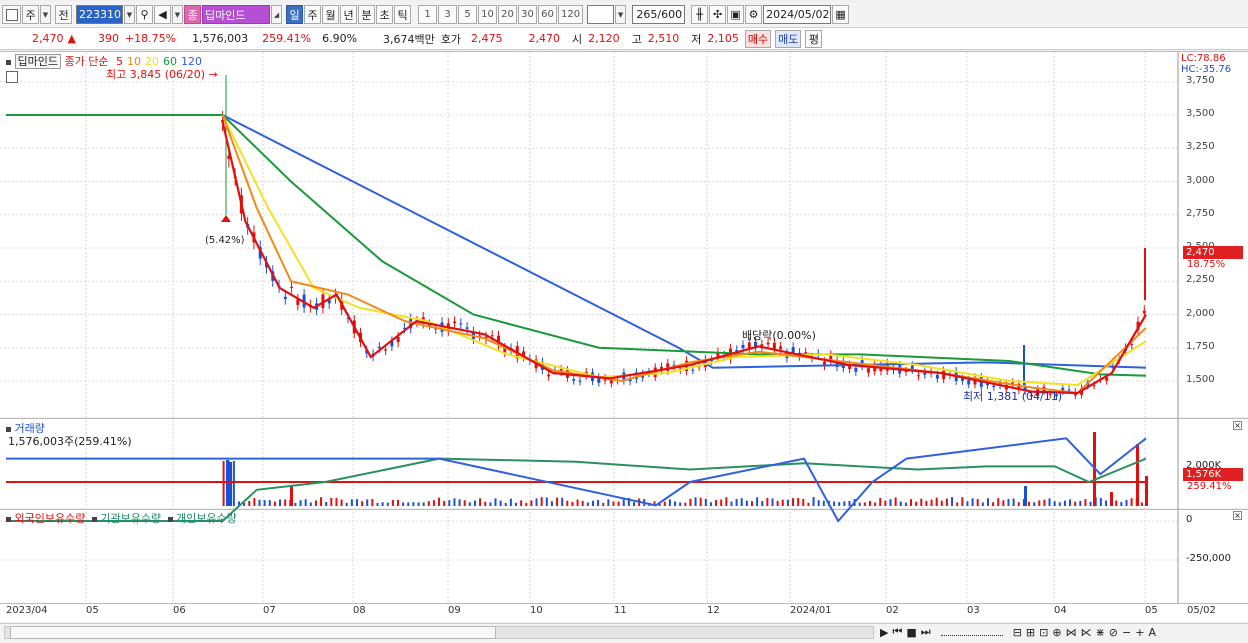 The height and width of the screenshot is (643, 1248). Describe the element at coordinates (811, 610) in the screenshot. I see `x-axis-label: 2024/01` at that location.